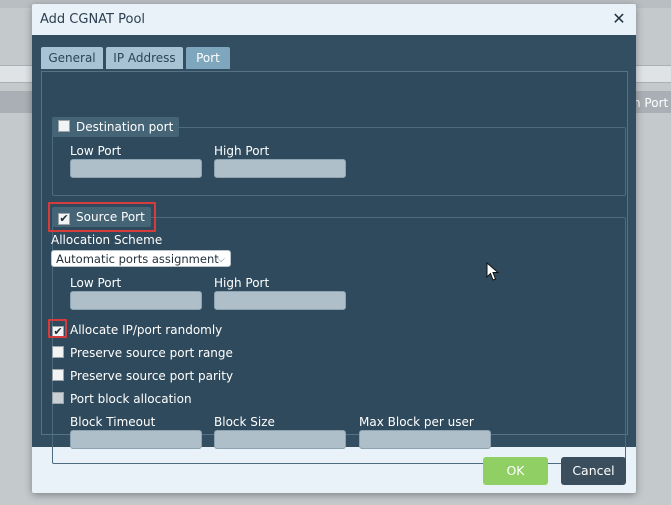  Describe the element at coordinates (58, 398) in the screenshot. I see `port-block-allocation-checkbox` at that location.